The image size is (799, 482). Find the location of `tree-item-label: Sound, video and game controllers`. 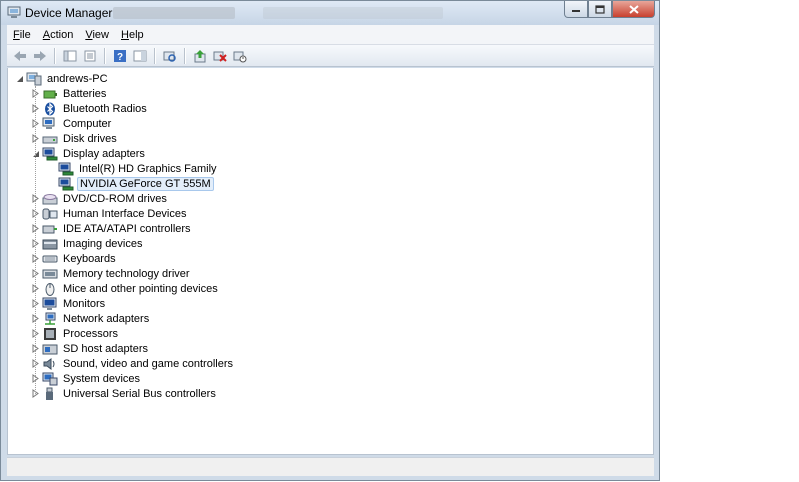

tree-item-label: Sound, video and game controllers is located at coordinates (148, 364).